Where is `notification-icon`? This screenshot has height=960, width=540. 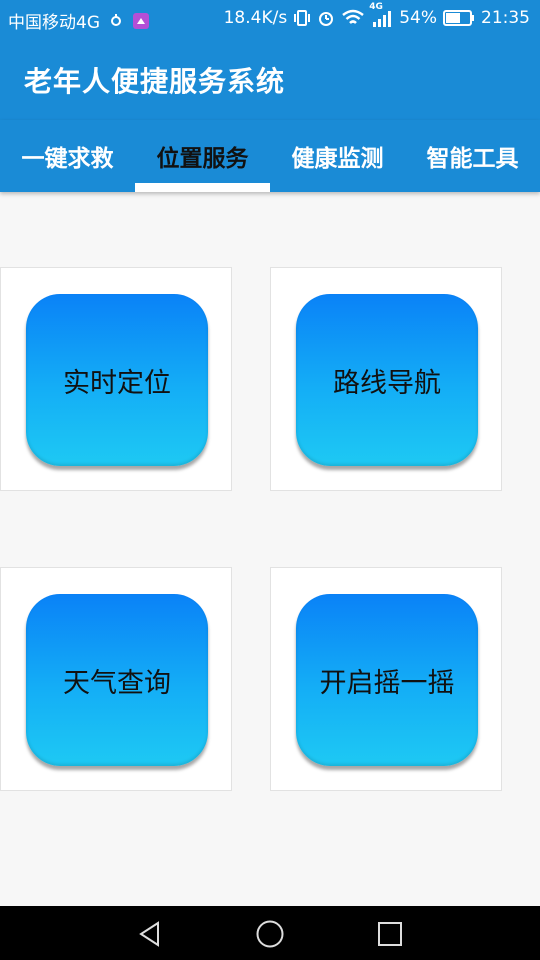 notification-icon is located at coordinates (141, 21).